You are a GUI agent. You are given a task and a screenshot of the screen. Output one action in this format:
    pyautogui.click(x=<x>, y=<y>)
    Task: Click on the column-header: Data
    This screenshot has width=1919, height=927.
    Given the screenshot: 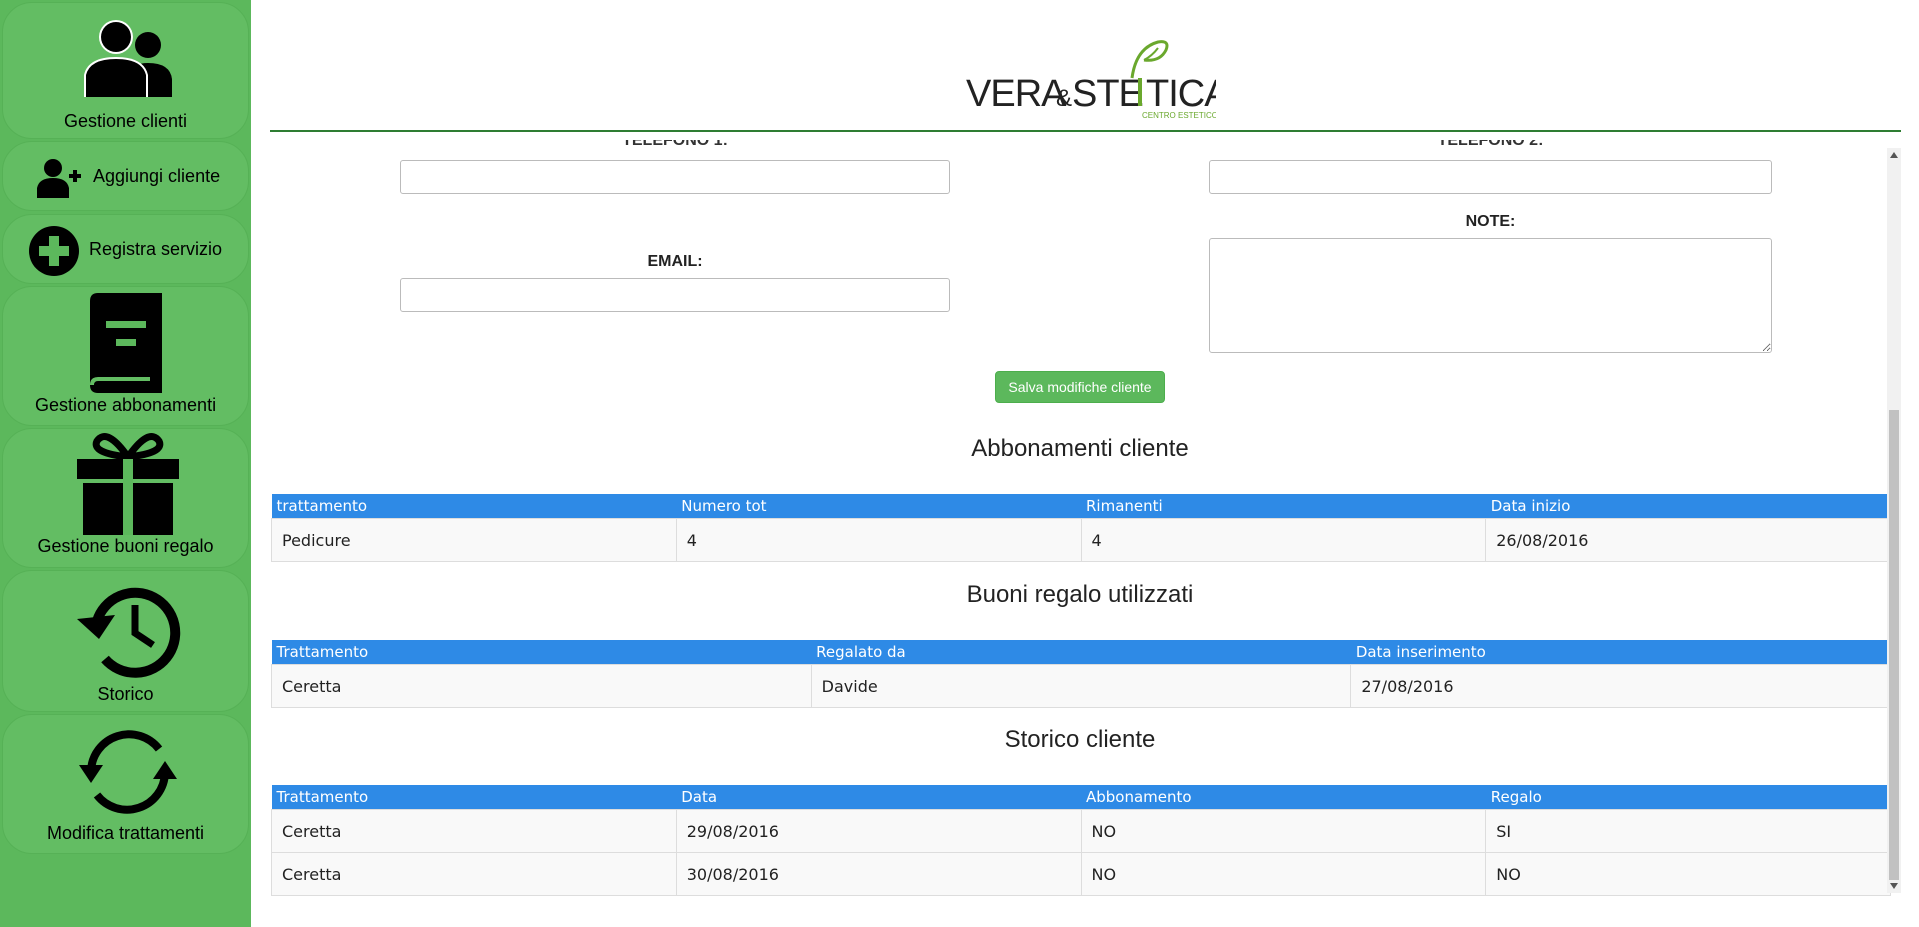 What is the action you would take?
    pyautogui.click(x=878, y=797)
    